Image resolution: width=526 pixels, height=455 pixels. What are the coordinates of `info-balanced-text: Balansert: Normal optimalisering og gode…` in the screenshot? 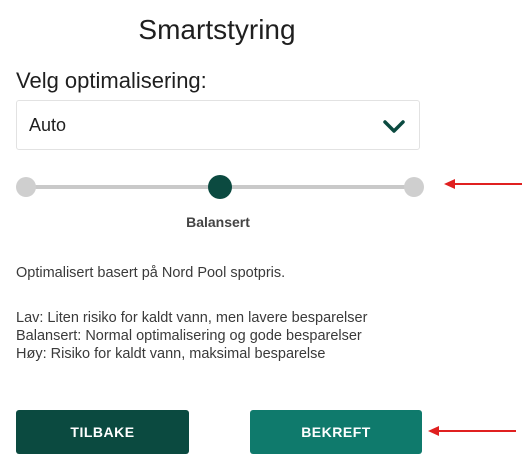 It's located at (189, 336).